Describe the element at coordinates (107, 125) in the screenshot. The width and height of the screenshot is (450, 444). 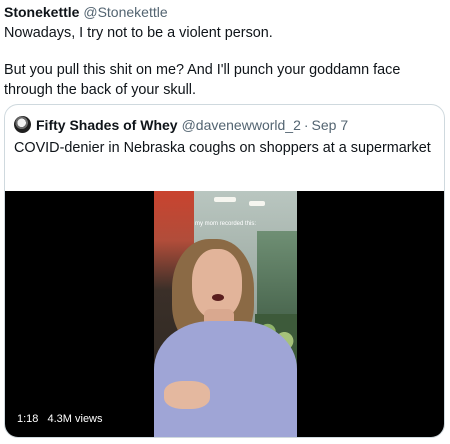
I see `quoted-author-name: Fifty Shades of Whey` at that location.